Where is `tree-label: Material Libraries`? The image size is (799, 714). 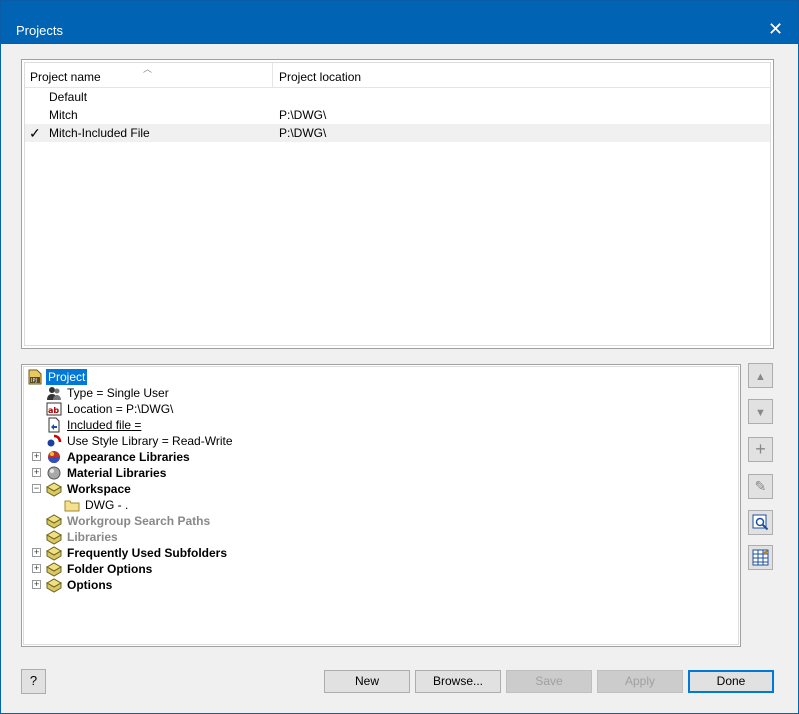
tree-label: Material Libraries is located at coordinates (117, 473).